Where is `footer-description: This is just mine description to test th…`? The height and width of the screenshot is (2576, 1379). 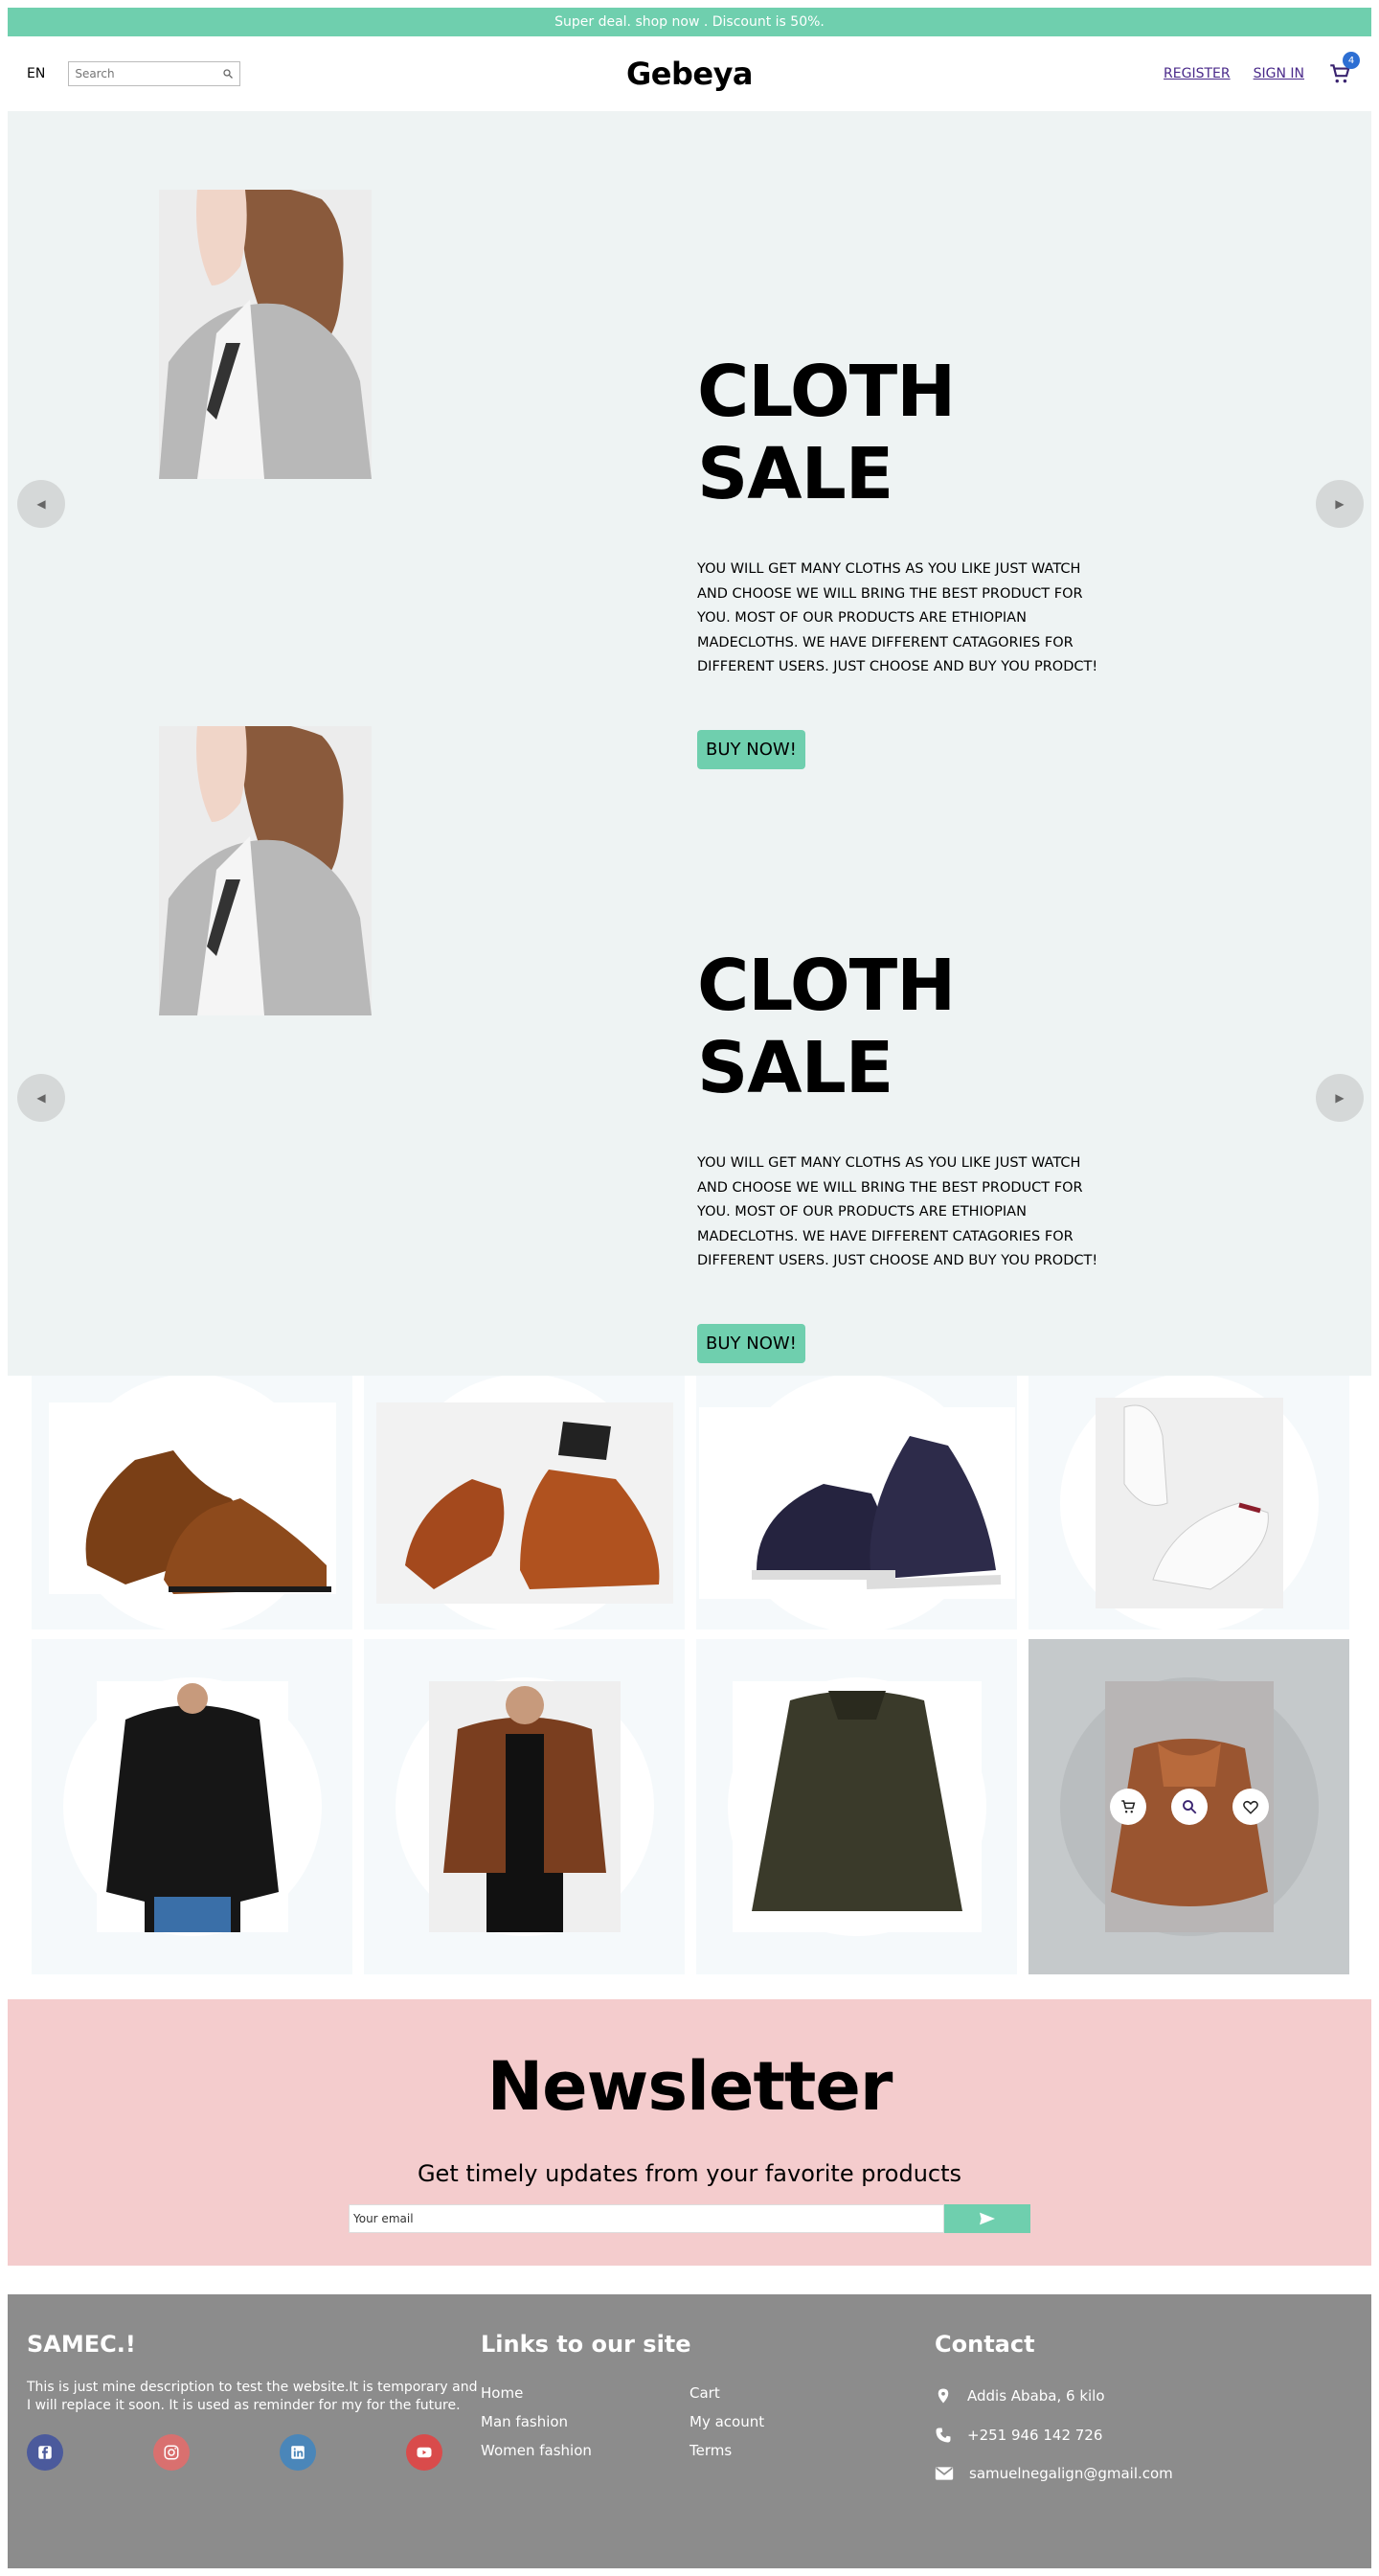
footer-description: This is just mine description to test th… is located at coordinates (252, 2397).